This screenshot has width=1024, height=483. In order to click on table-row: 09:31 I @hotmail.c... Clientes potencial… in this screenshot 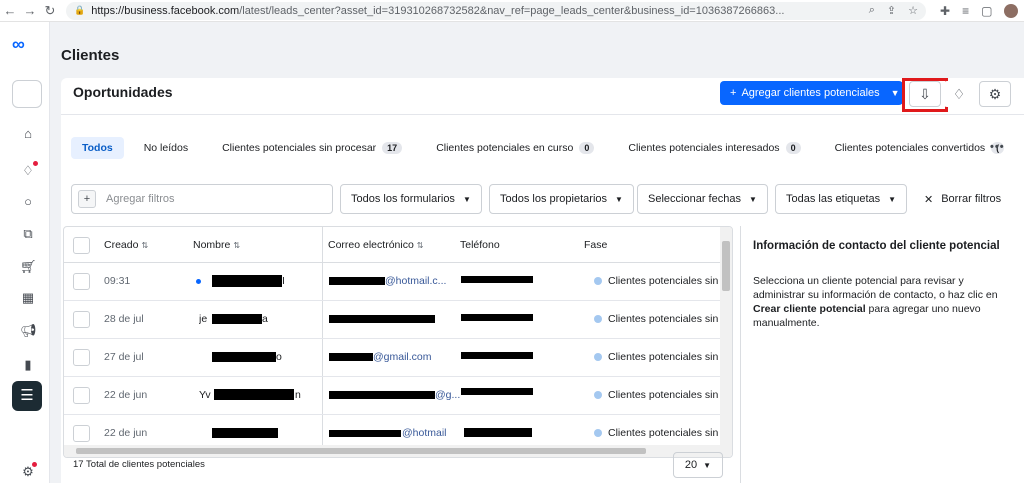, I will do `click(392, 282)`.